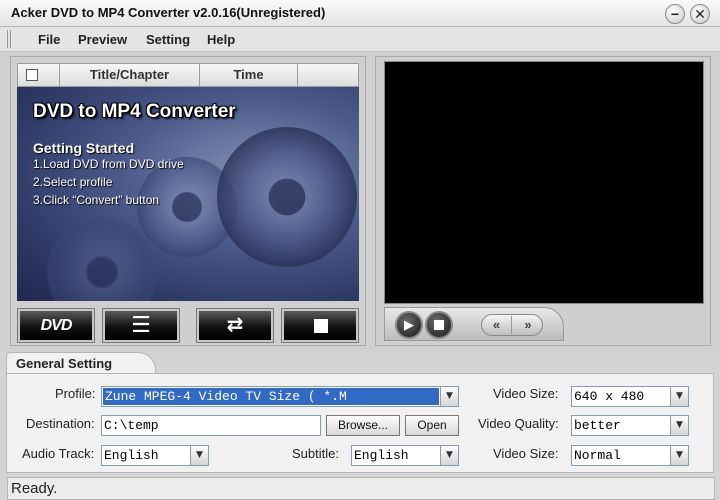 The image size is (720, 500). I want to click on video-size-value-2: Normal, so click(597, 455).